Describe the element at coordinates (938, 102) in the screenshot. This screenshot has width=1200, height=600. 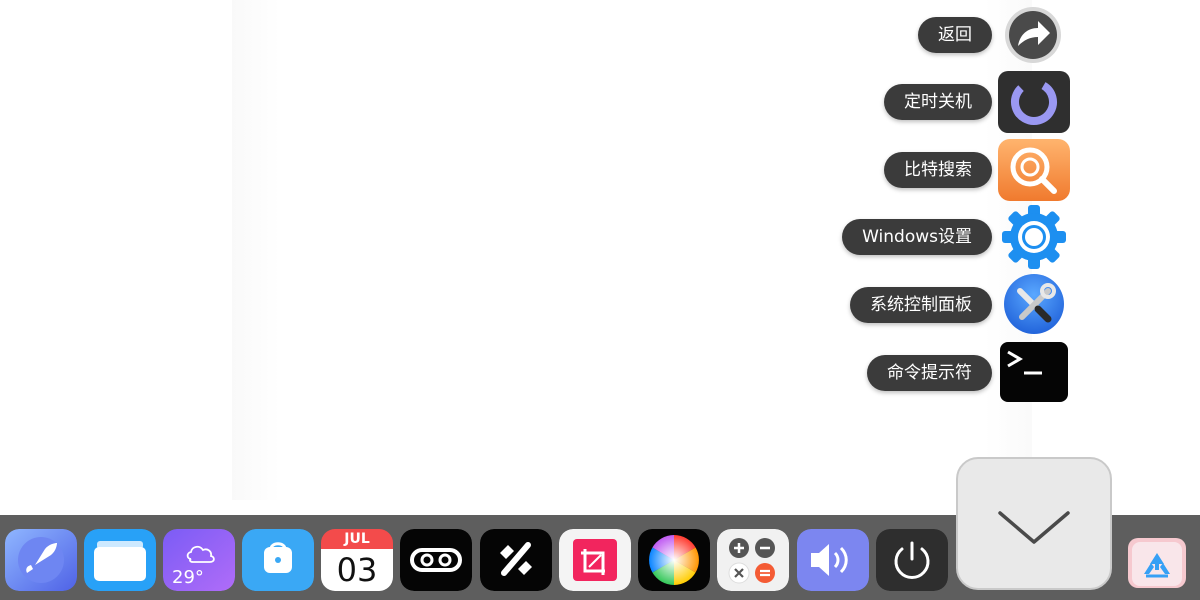
I see `menu-item-shutdown-label: 定时关机` at that location.